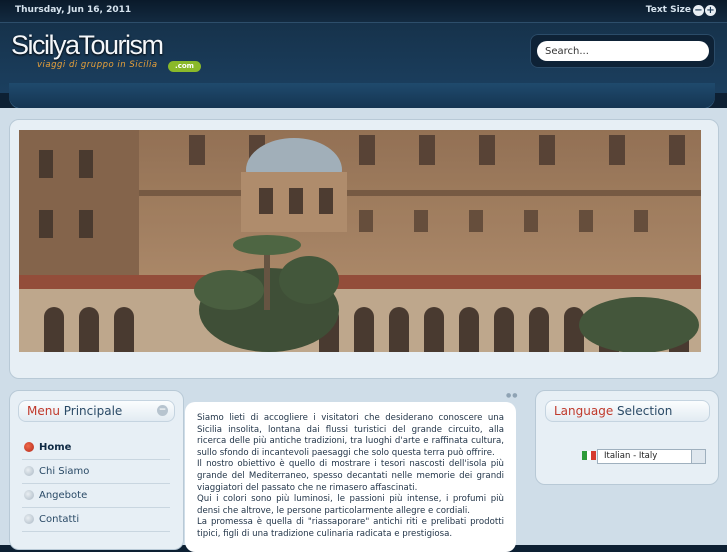  Describe the element at coordinates (97, 65) in the screenshot. I see `site-tagline: viaggi di gruppo in Sicilia` at that location.